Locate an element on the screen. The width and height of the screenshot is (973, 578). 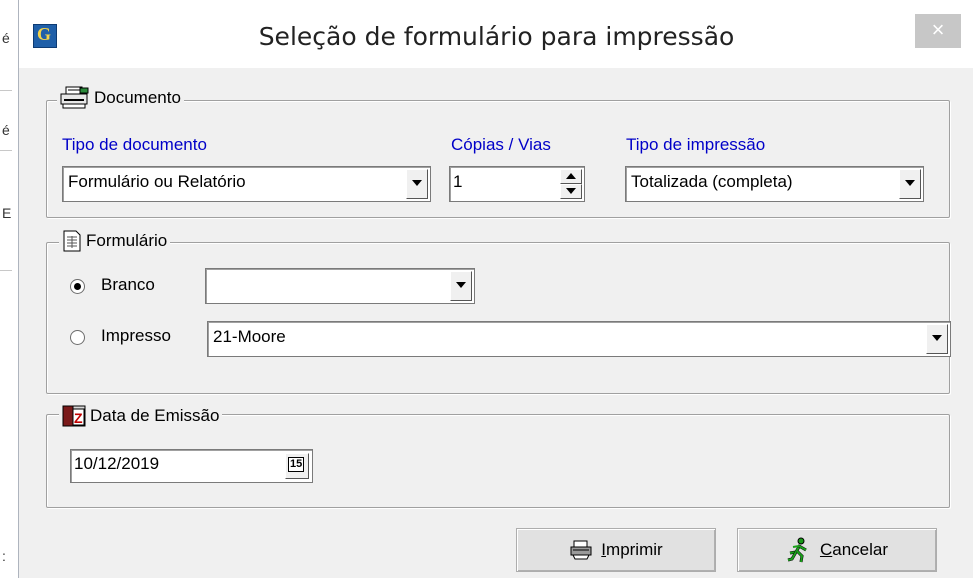
date-value: 10/12/2019 is located at coordinates (117, 463).